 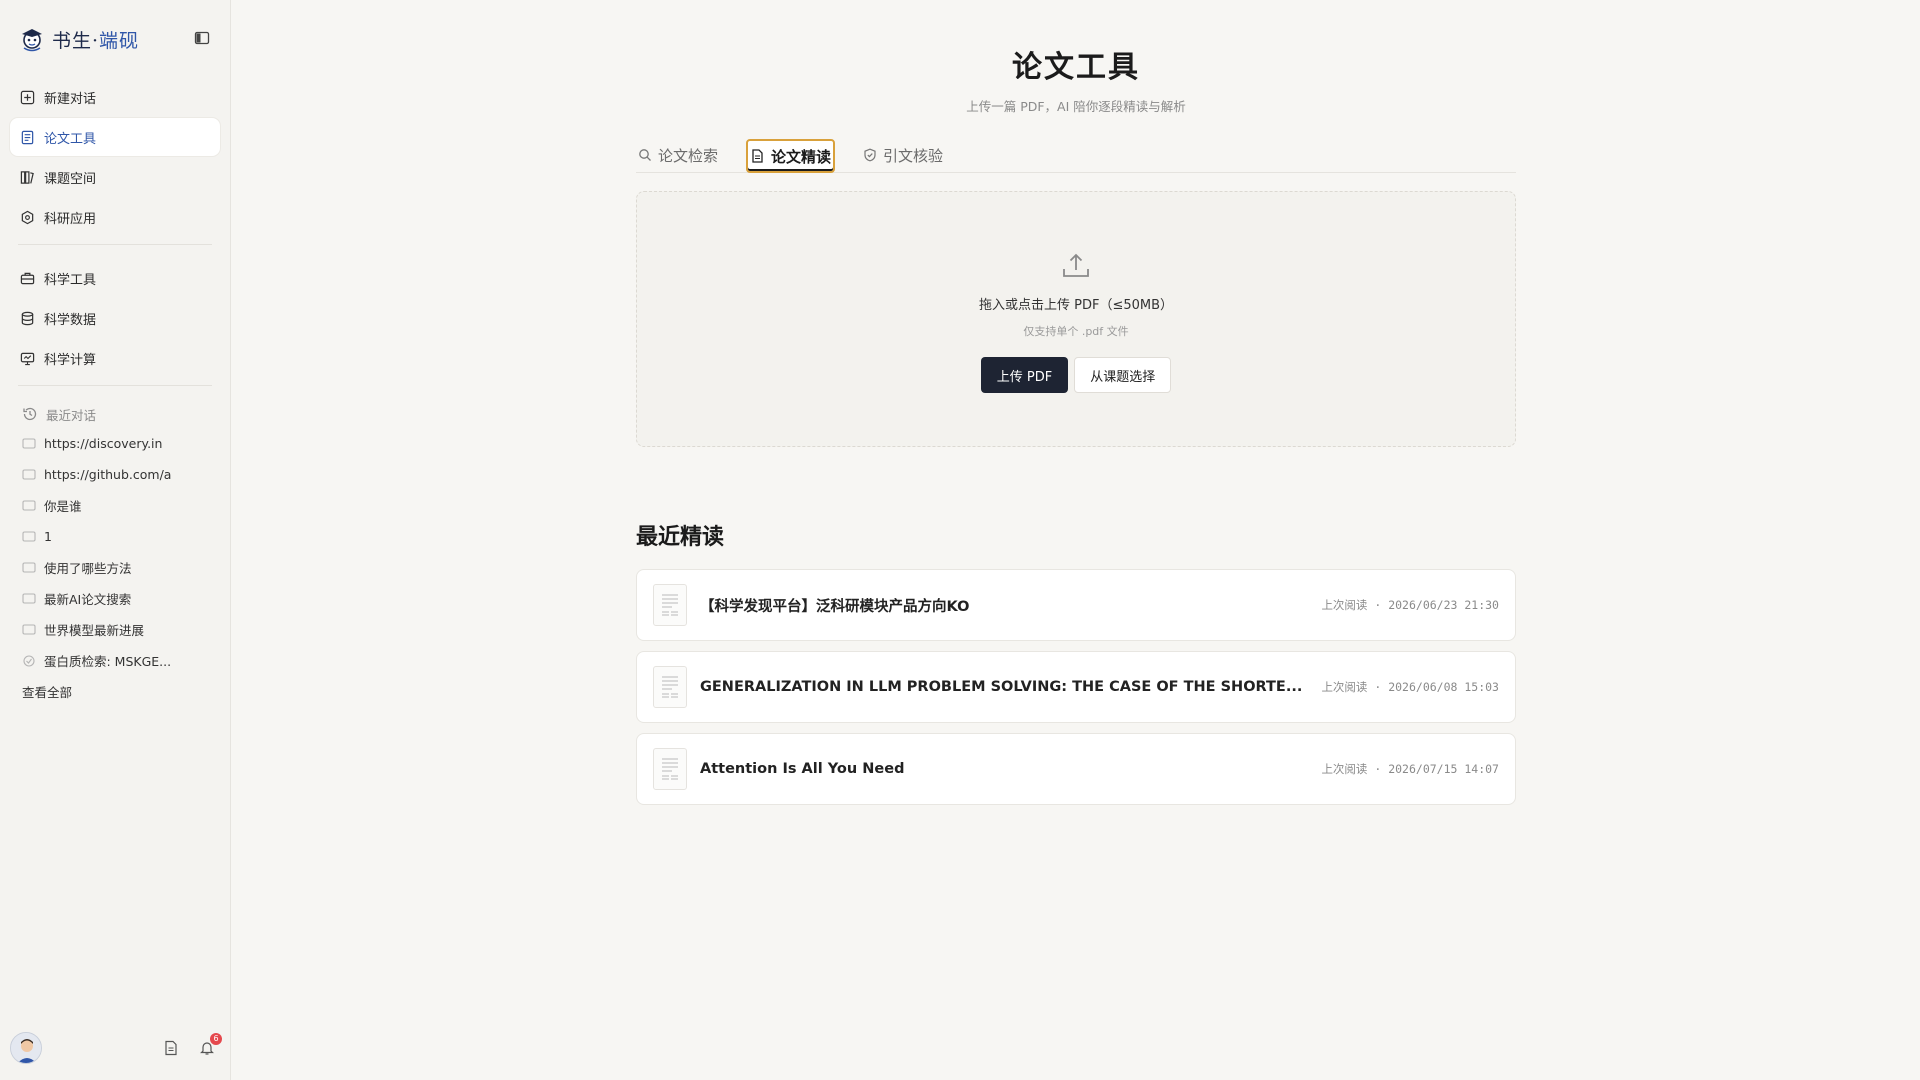 I want to click on tab-label: 引文核验, so click(x=913, y=155).